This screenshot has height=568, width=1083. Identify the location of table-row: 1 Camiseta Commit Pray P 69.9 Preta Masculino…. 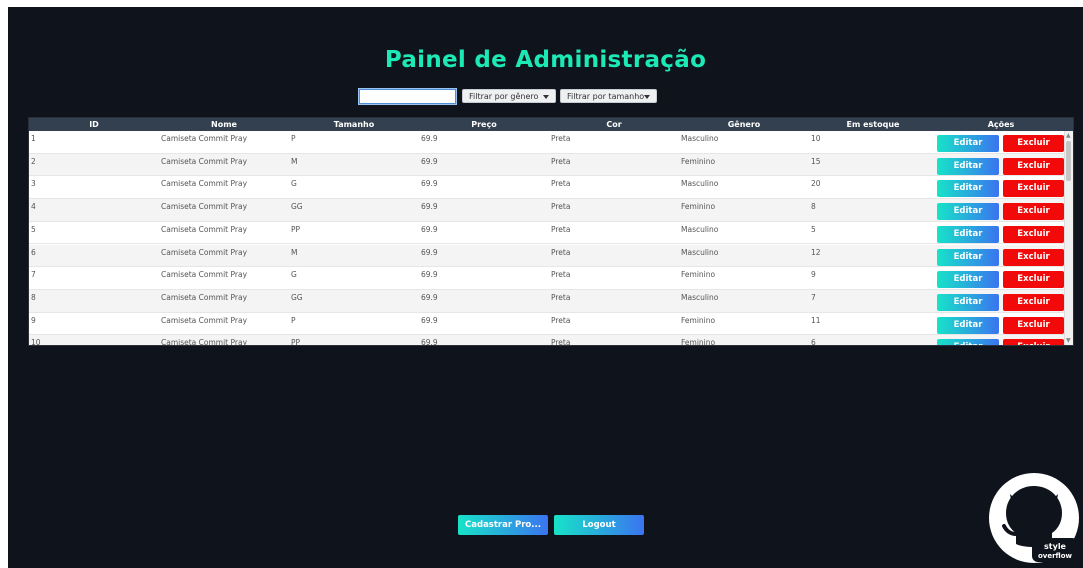
(547, 142).